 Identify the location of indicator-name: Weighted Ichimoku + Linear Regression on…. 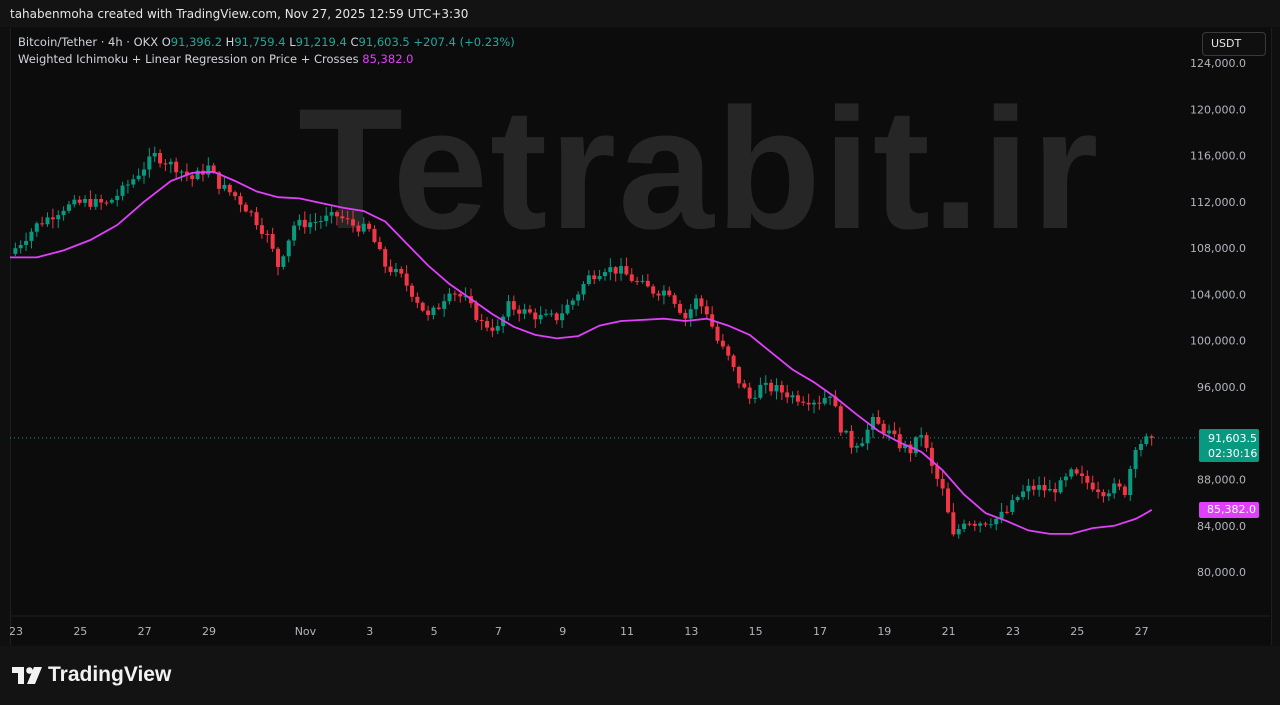
(188, 59).